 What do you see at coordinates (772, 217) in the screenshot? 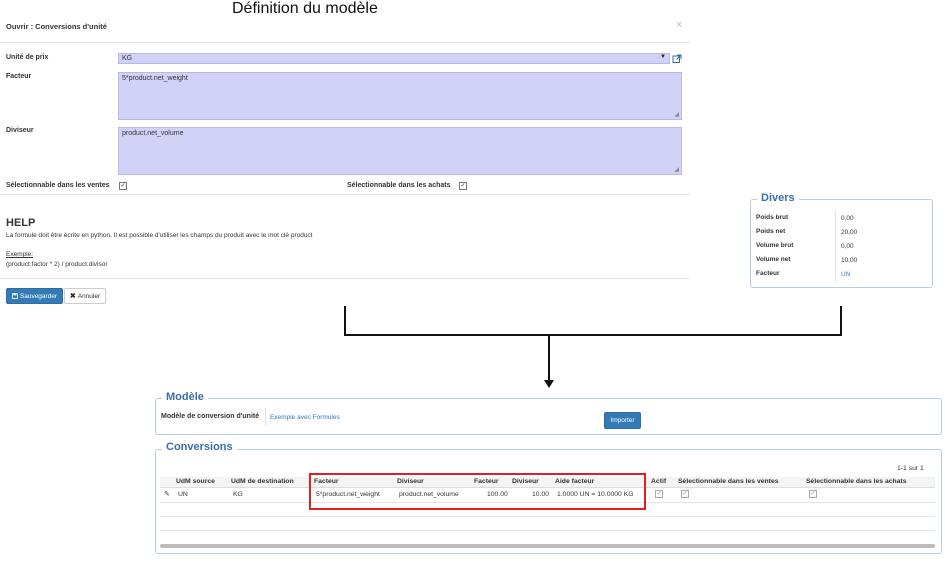
I see `gross-weight-label: Poids brut` at bounding box center [772, 217].